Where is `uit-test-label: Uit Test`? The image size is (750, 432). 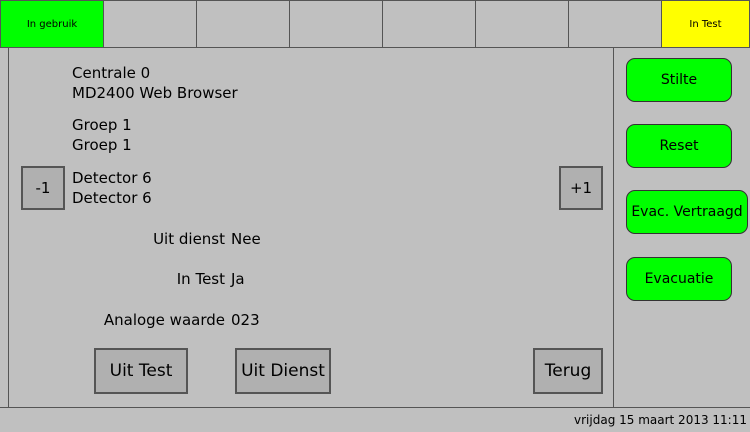 uit-test-label: Uit Test is located at coordinates (141, 371).